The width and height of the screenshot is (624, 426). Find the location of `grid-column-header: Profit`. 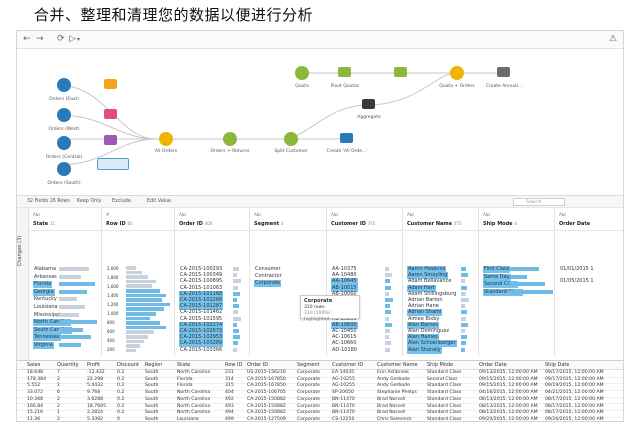

grid-column-header: Profit is located at coordinates (93, 365).